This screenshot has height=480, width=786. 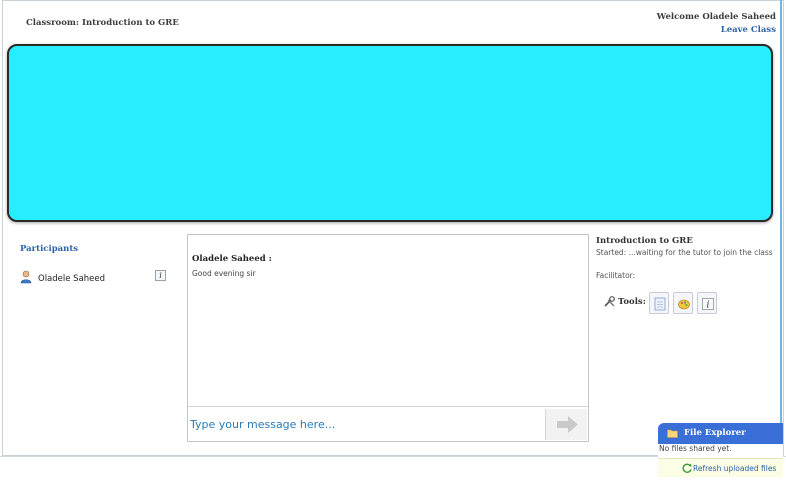 I want to click on participant-item: Oladele Saheed i, so click(x=93, y=278).